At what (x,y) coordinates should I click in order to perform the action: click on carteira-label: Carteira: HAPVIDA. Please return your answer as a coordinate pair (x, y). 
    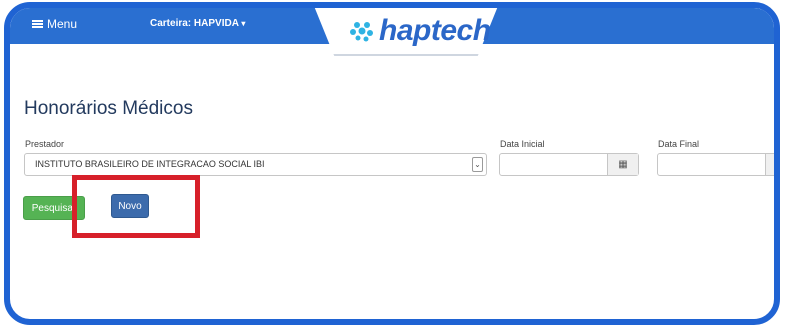
    Looking at the image, I should click on (194, 23).